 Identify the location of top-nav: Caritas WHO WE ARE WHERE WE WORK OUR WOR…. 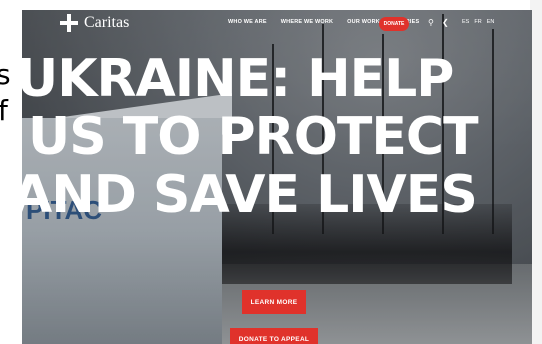
(277, 26).